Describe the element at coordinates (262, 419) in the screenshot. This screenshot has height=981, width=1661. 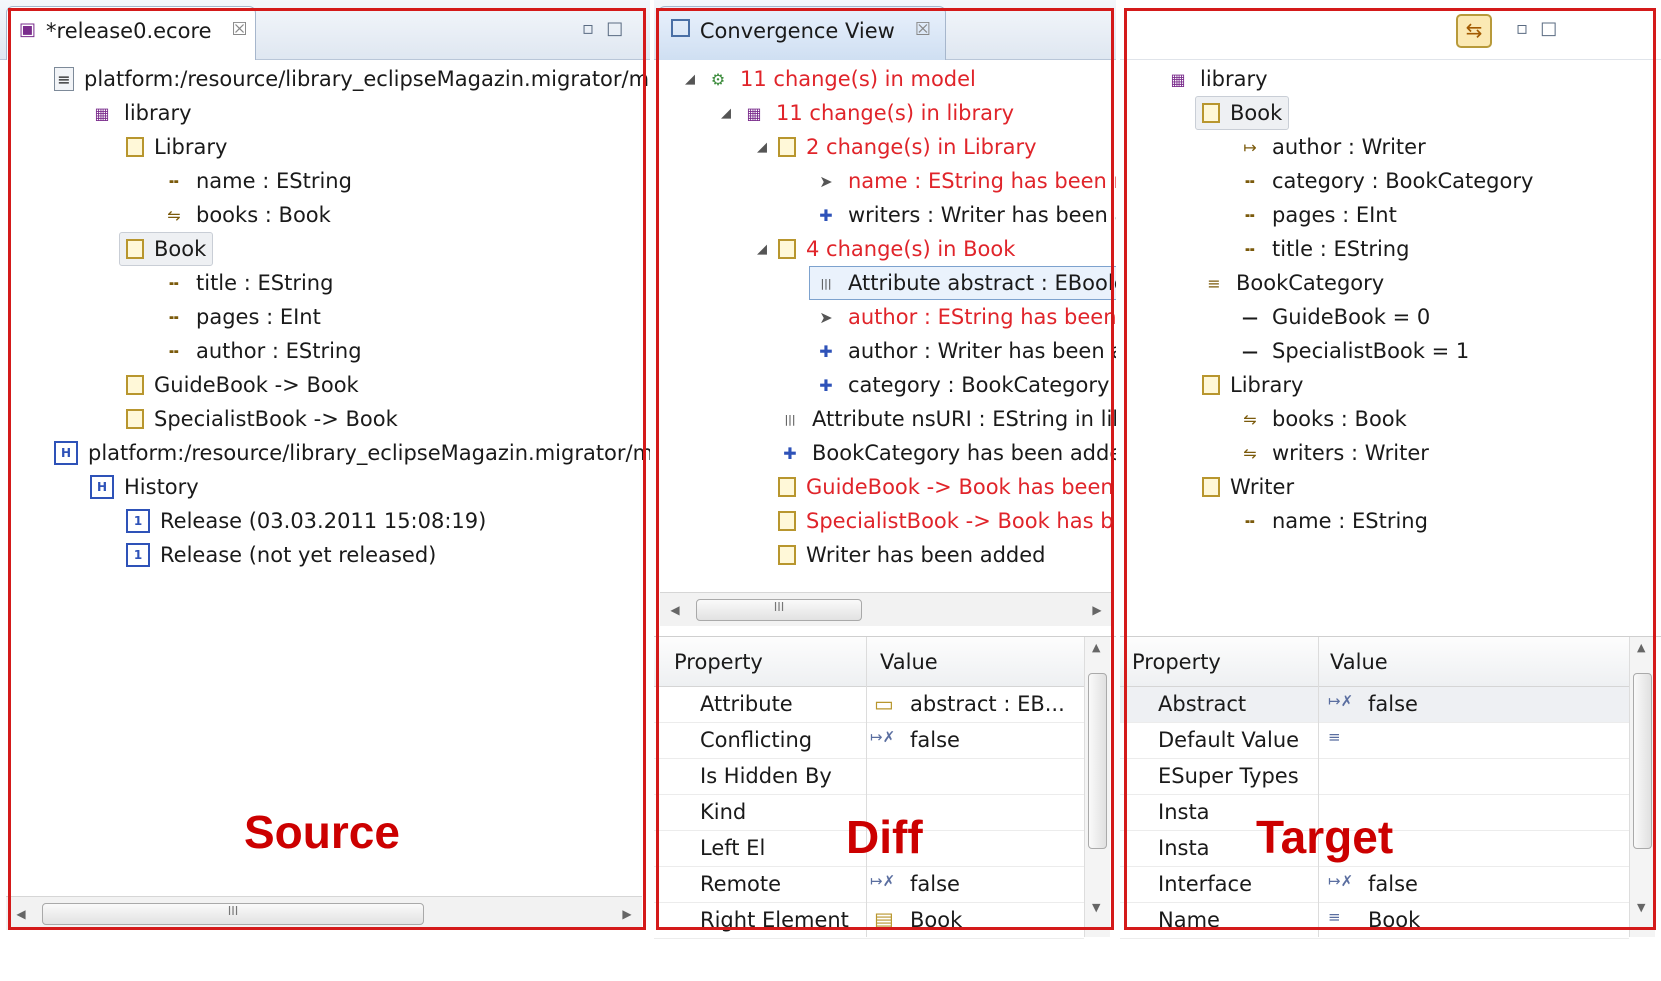
I see `tree-item: SpecialistBook -> Book` at that location.